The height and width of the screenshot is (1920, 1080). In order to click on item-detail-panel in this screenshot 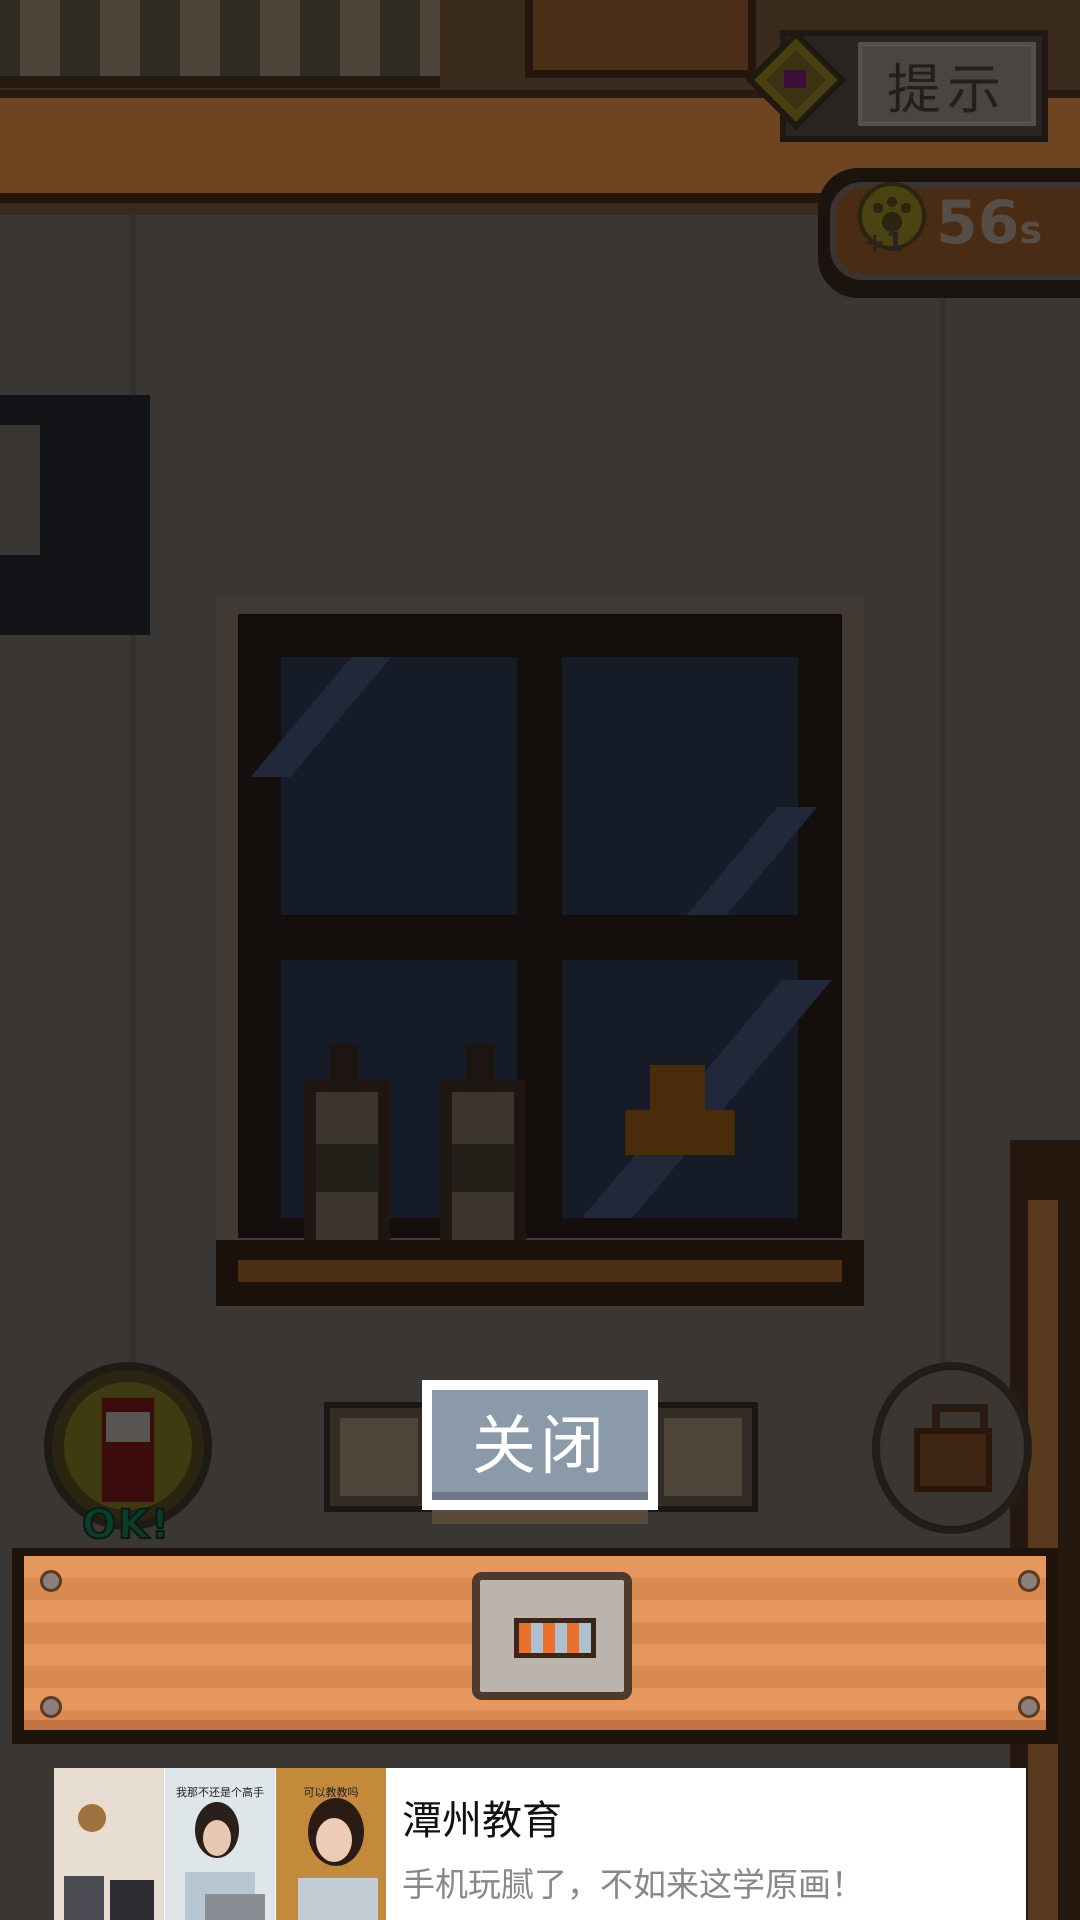, I will do `click(535, 1646)`.